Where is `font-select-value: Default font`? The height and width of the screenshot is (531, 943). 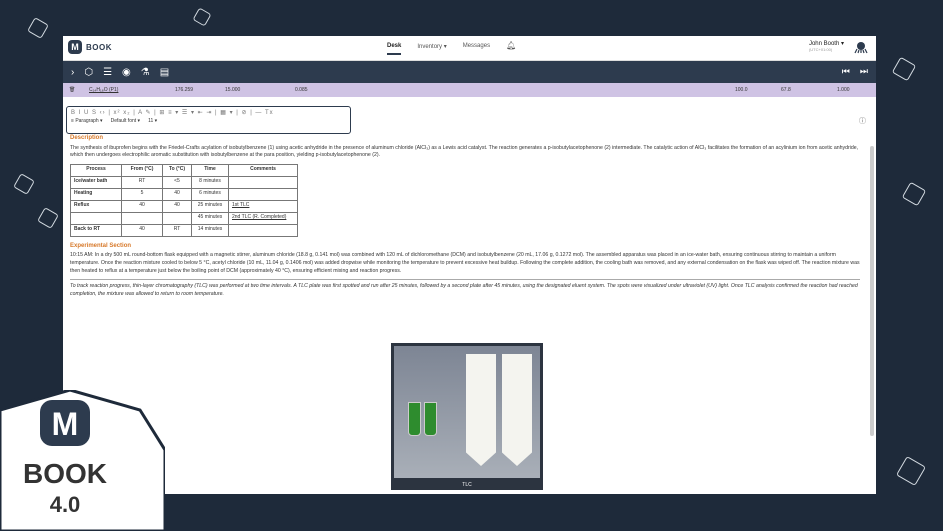
font-select-value: Default font is located at coordinates (123, 121).